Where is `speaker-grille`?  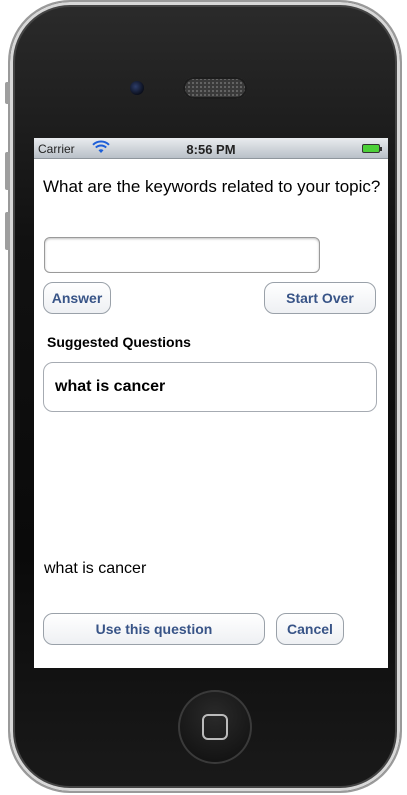
speaker-grille is located at coordinates (215, 88).